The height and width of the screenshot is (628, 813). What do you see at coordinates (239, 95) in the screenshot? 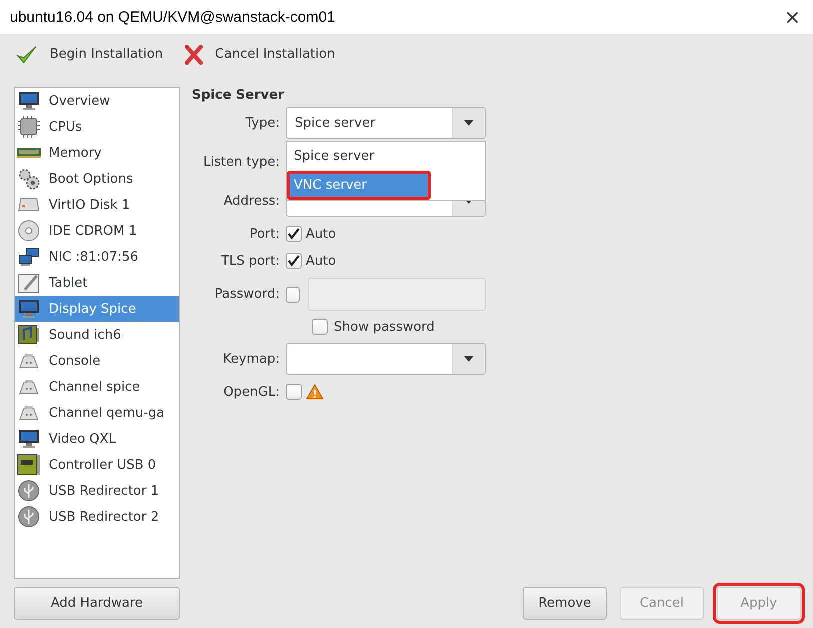
I see `section-title: Spice Server` at bounding box center [239, 95].